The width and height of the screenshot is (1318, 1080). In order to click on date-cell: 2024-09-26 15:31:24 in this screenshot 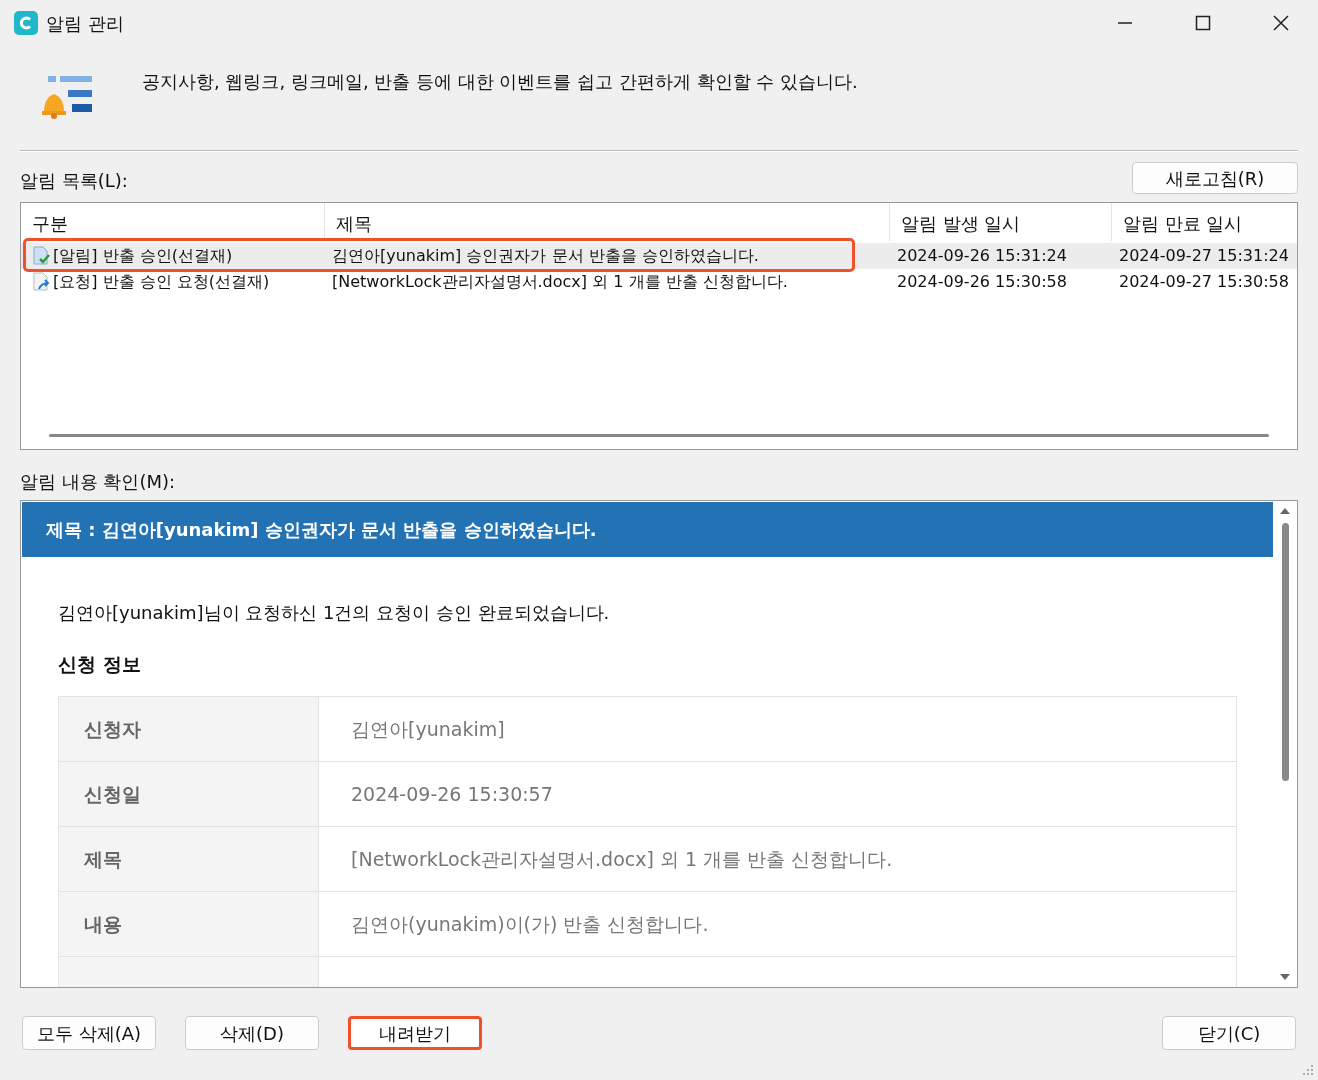, I will do `click(982, 255)`.